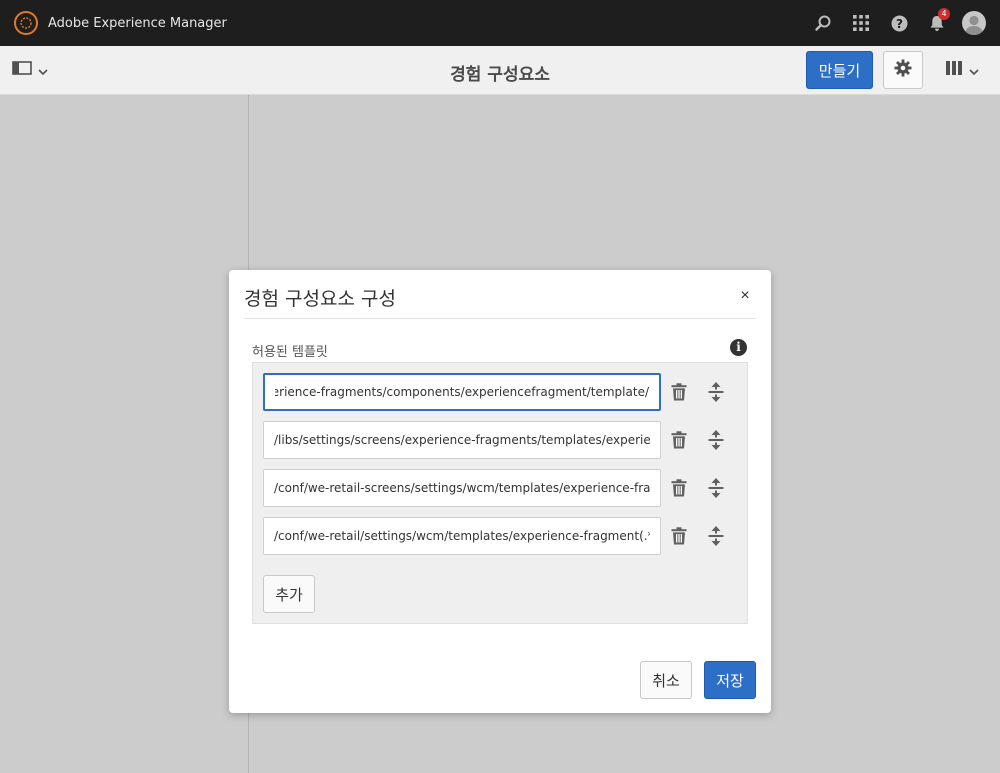 Image resolution: width=1000 pixels, height=773 pixels. I want to click on gear-icon, so click(903, 70).